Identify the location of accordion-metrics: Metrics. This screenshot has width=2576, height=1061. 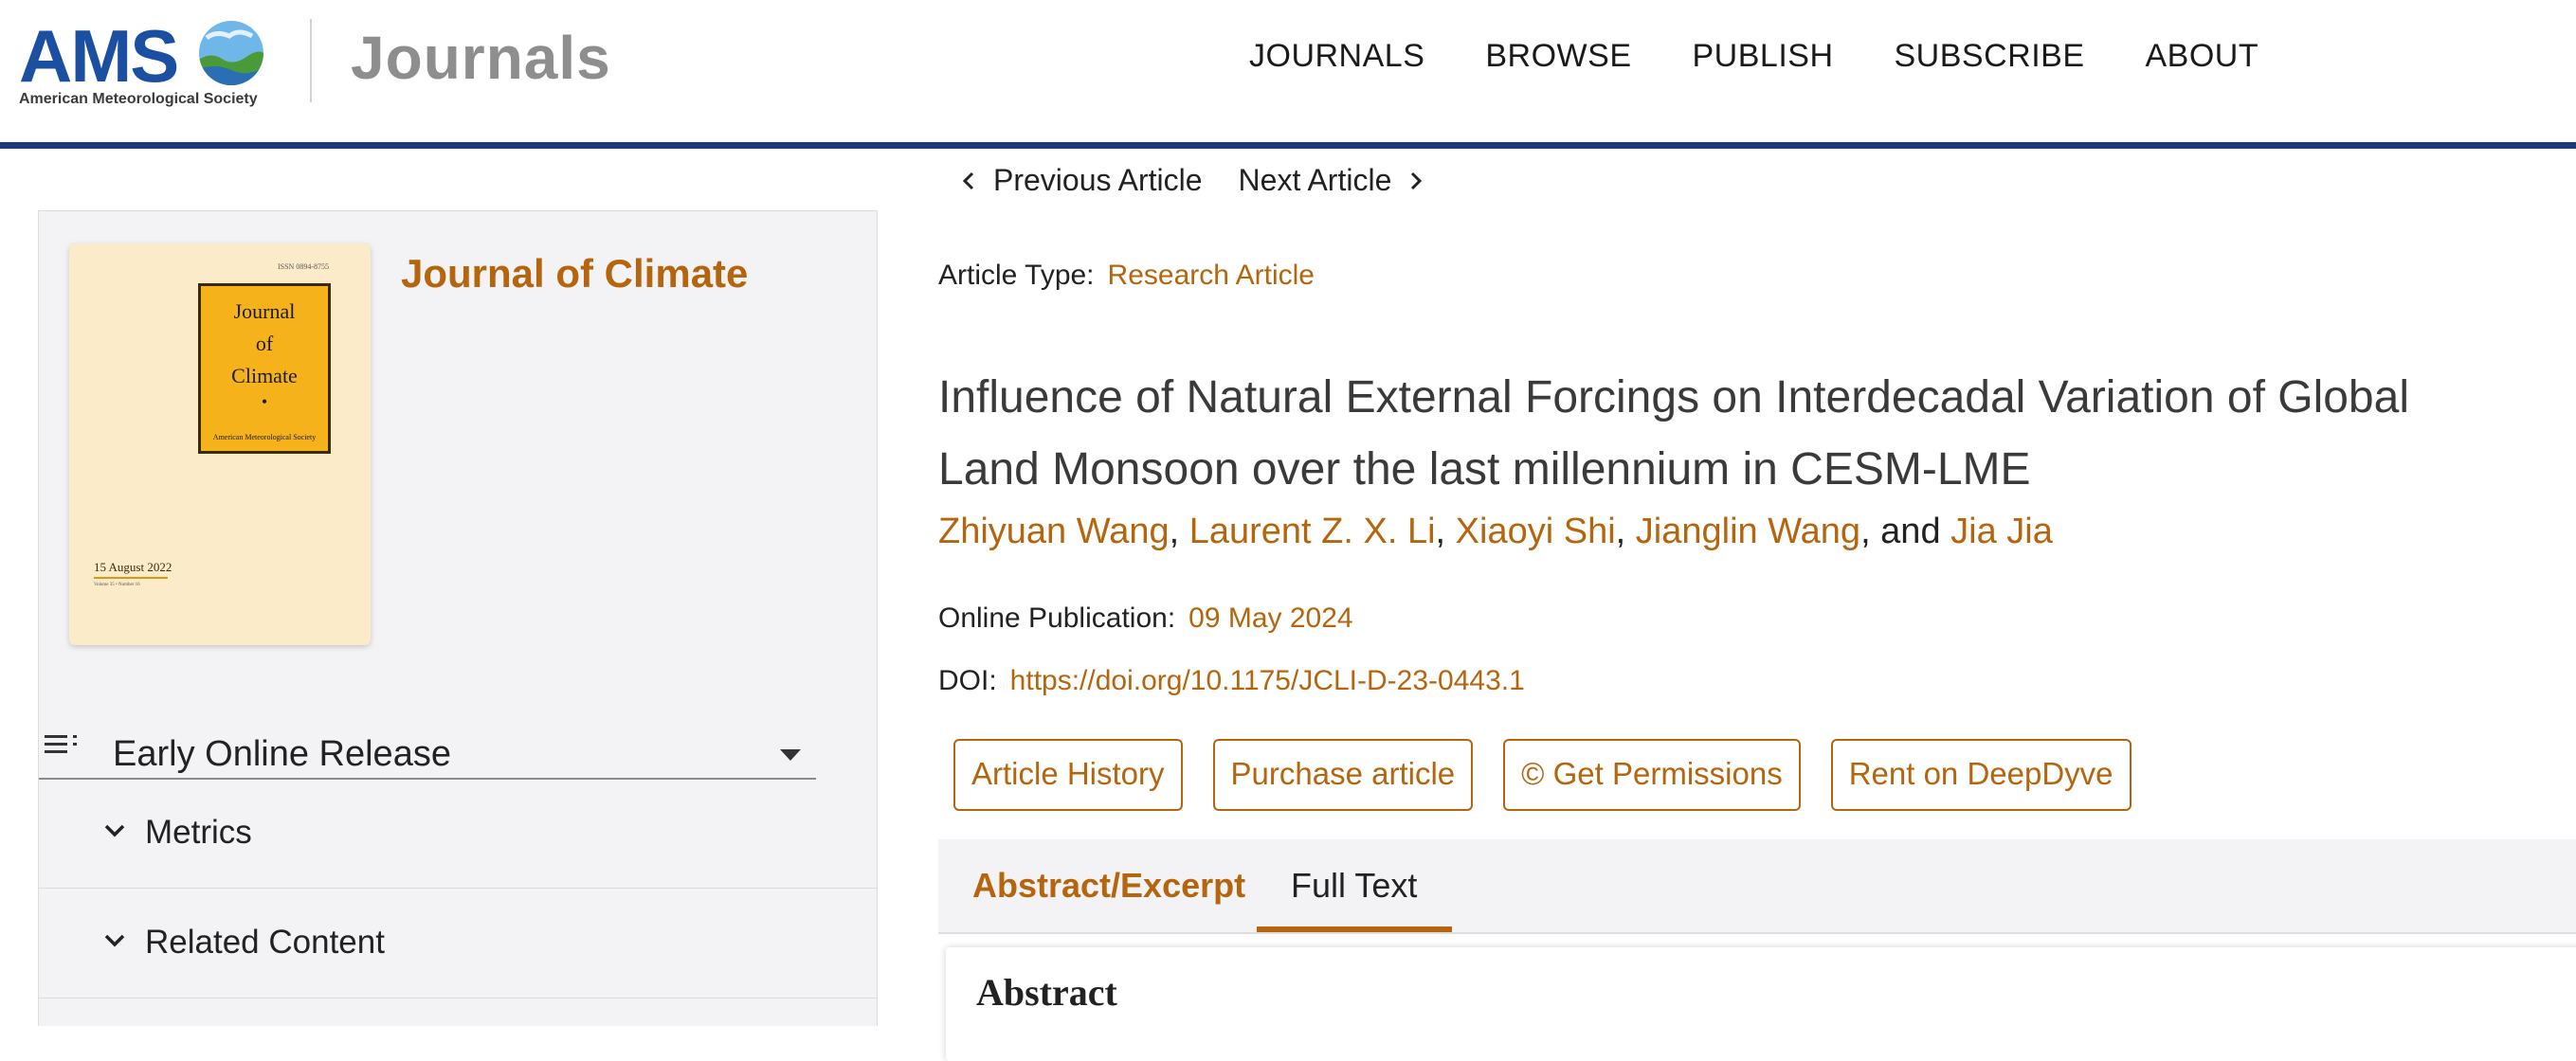
(458, 834).